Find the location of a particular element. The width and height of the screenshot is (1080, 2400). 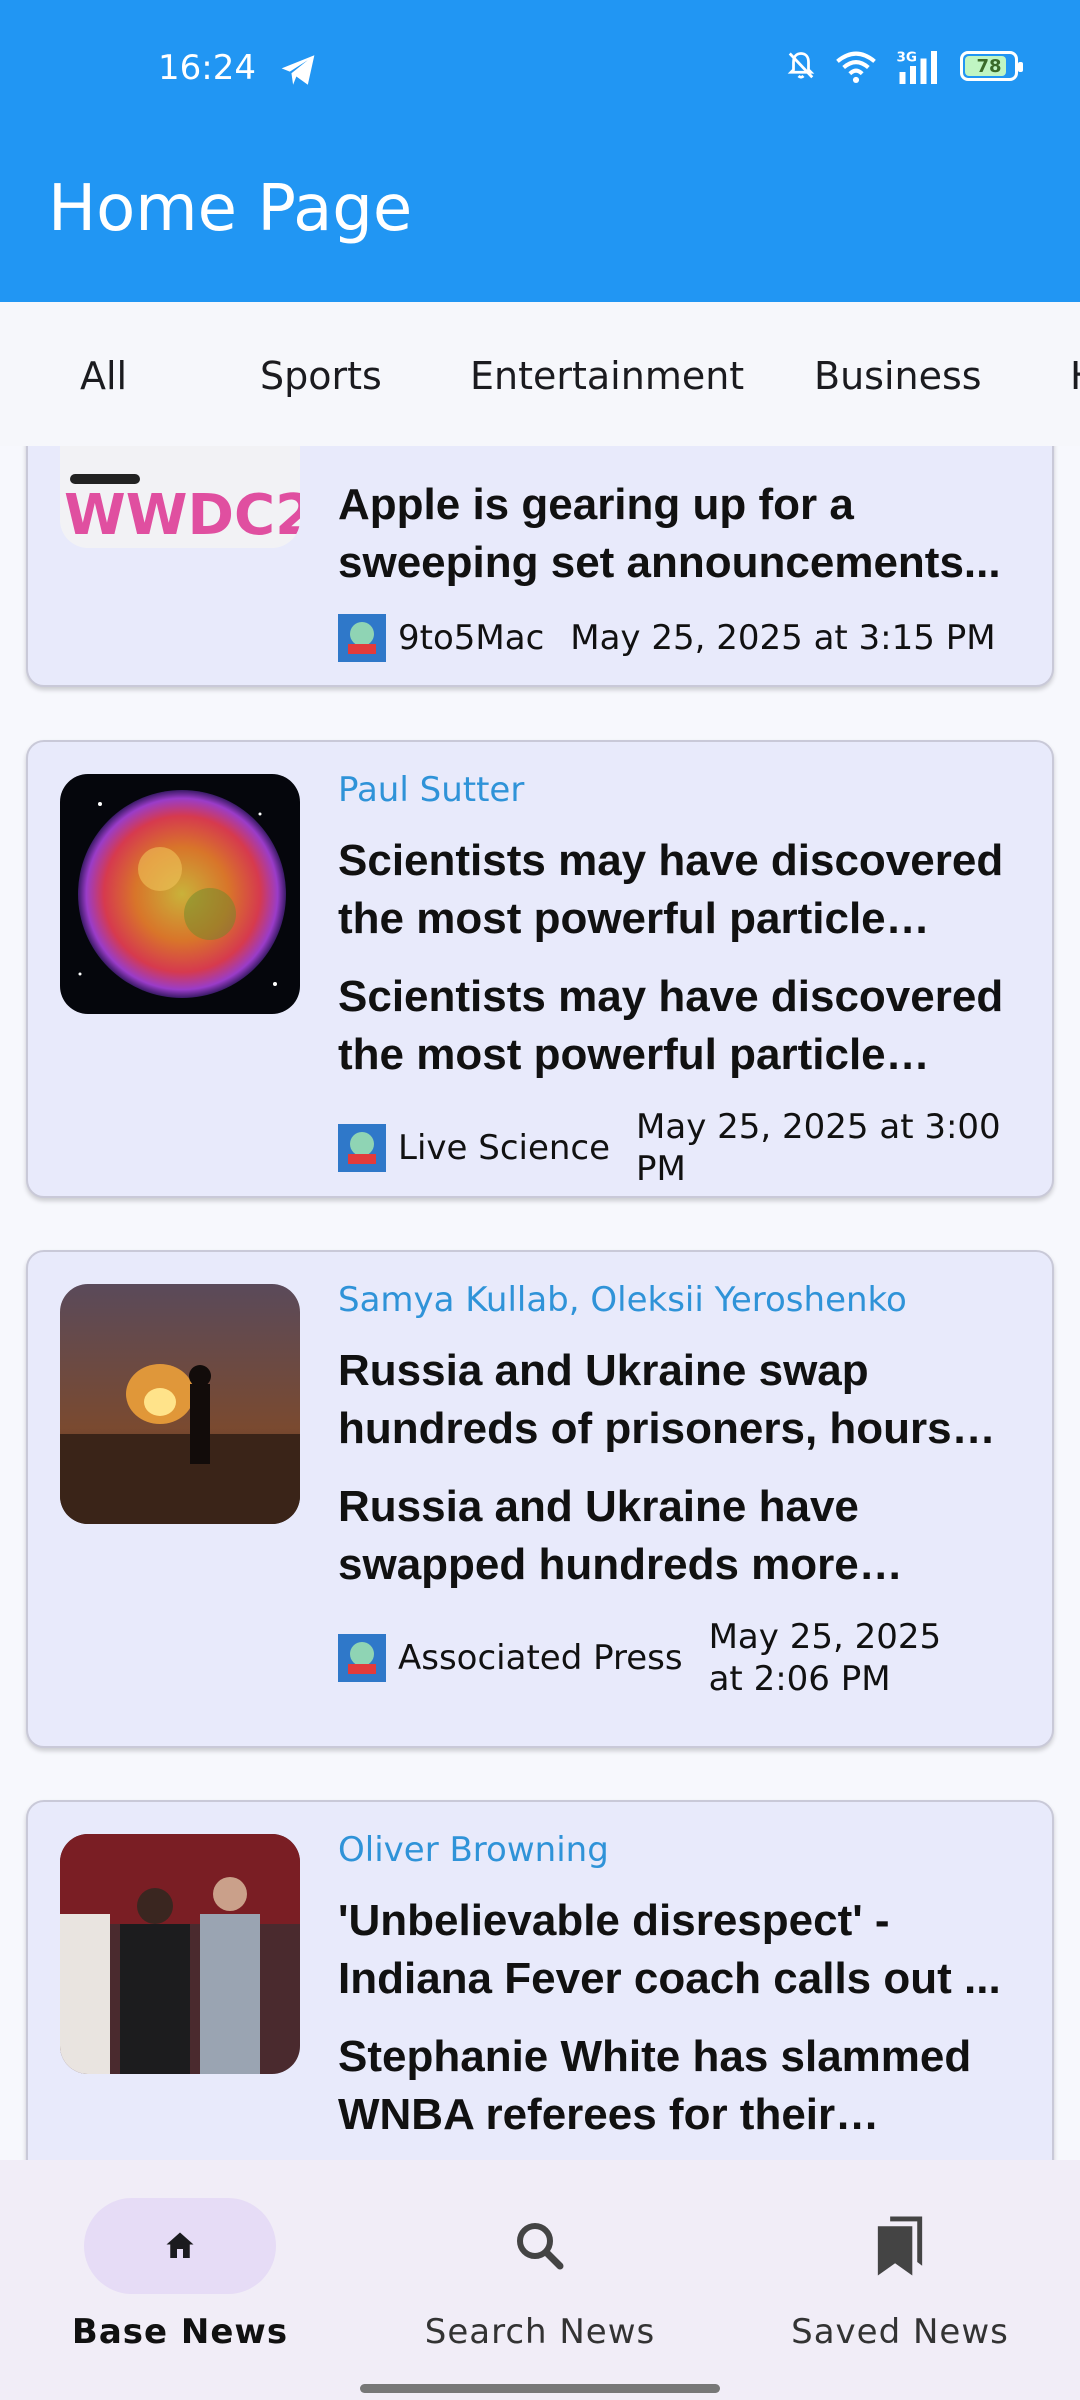

telegram-icon is located at coordinates (298, 70).